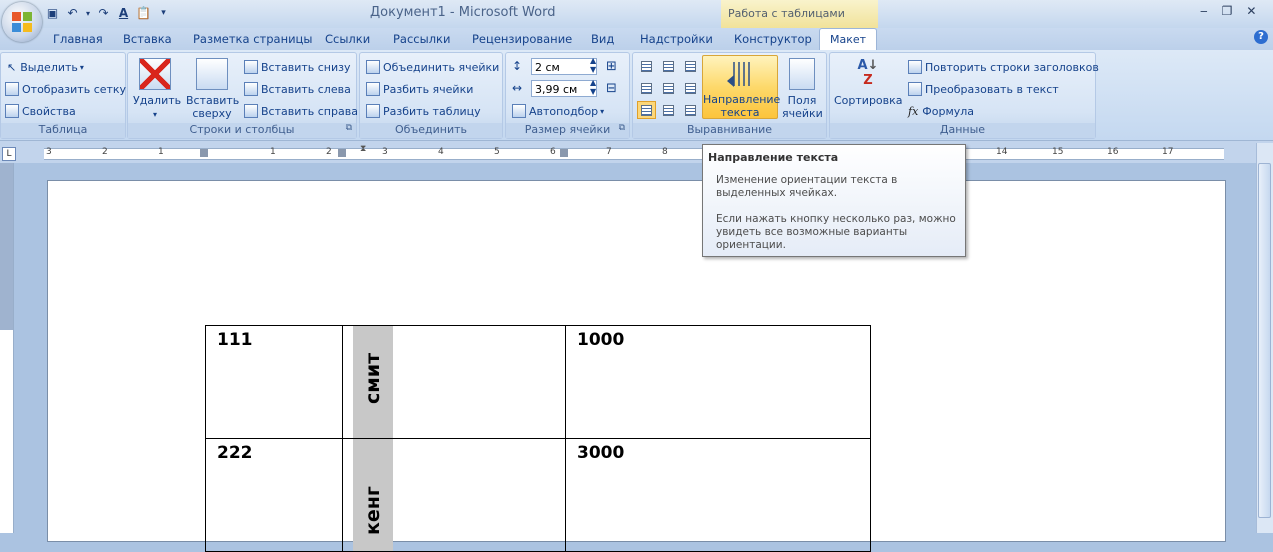 The height and width of the screenshot is (552, 1273). I want to click on insert-below-label: Вставить снизу, so click(306, 67).